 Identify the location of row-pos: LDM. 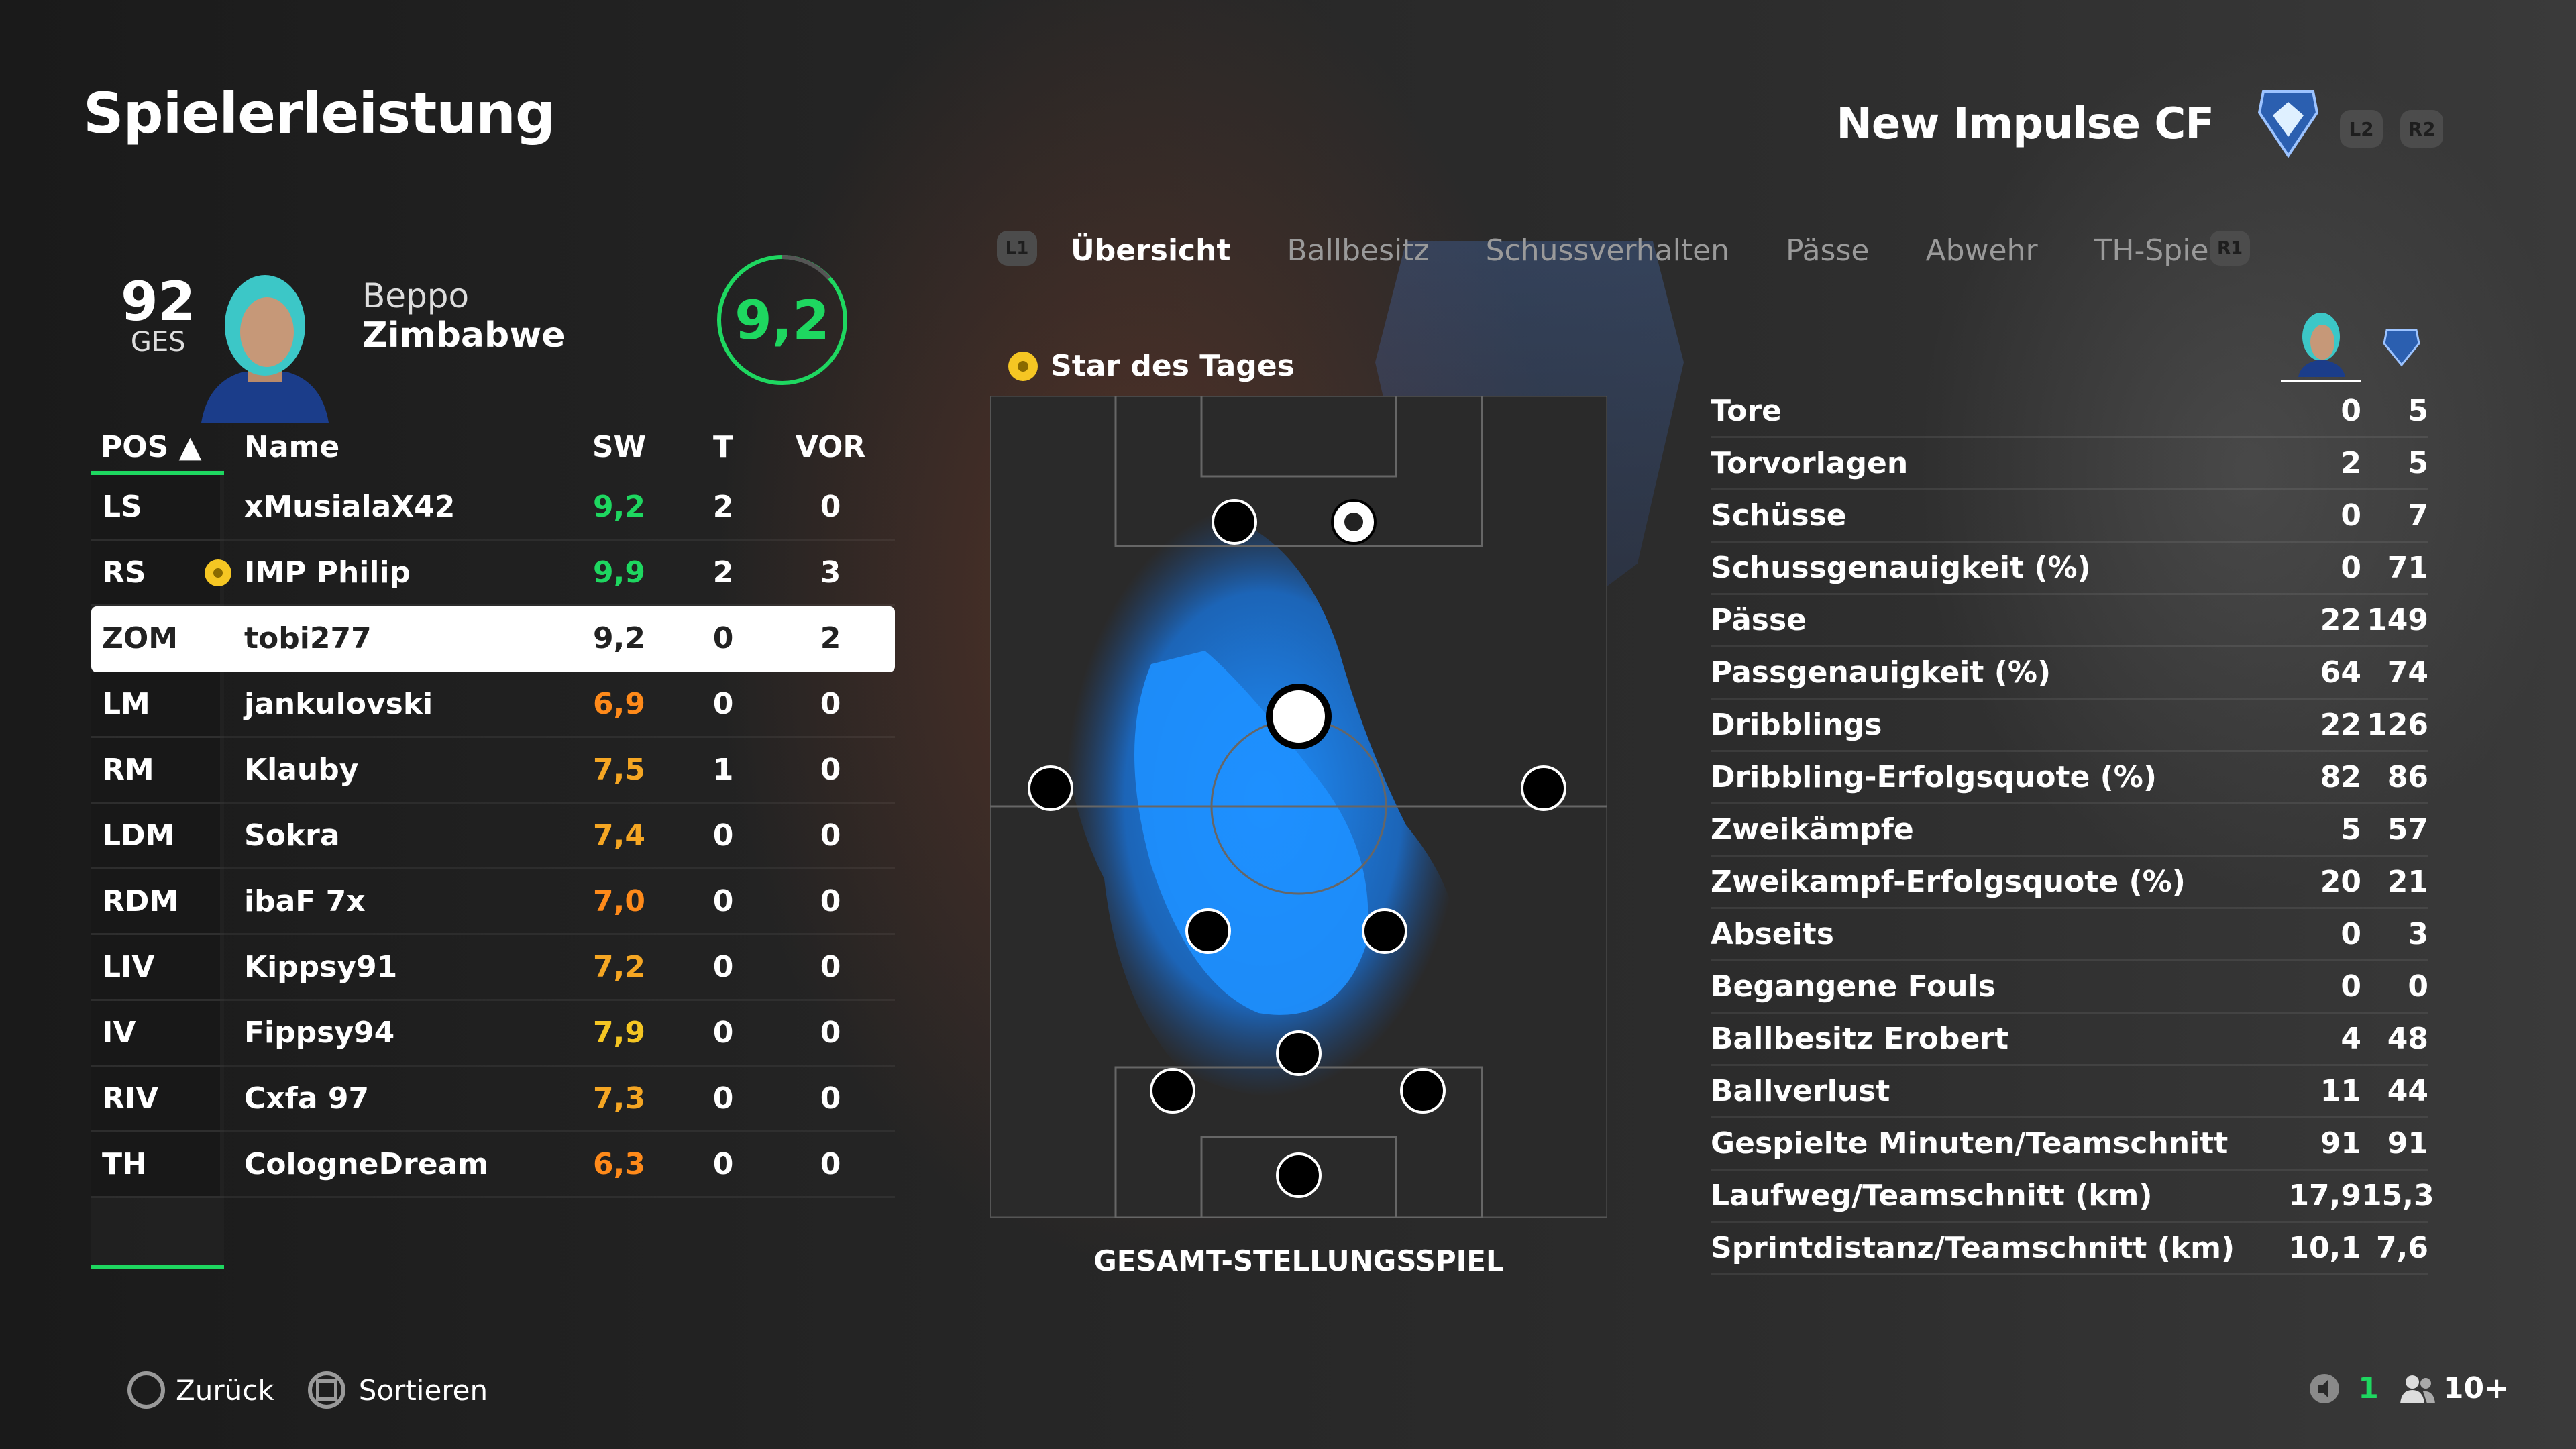
(155, 835).